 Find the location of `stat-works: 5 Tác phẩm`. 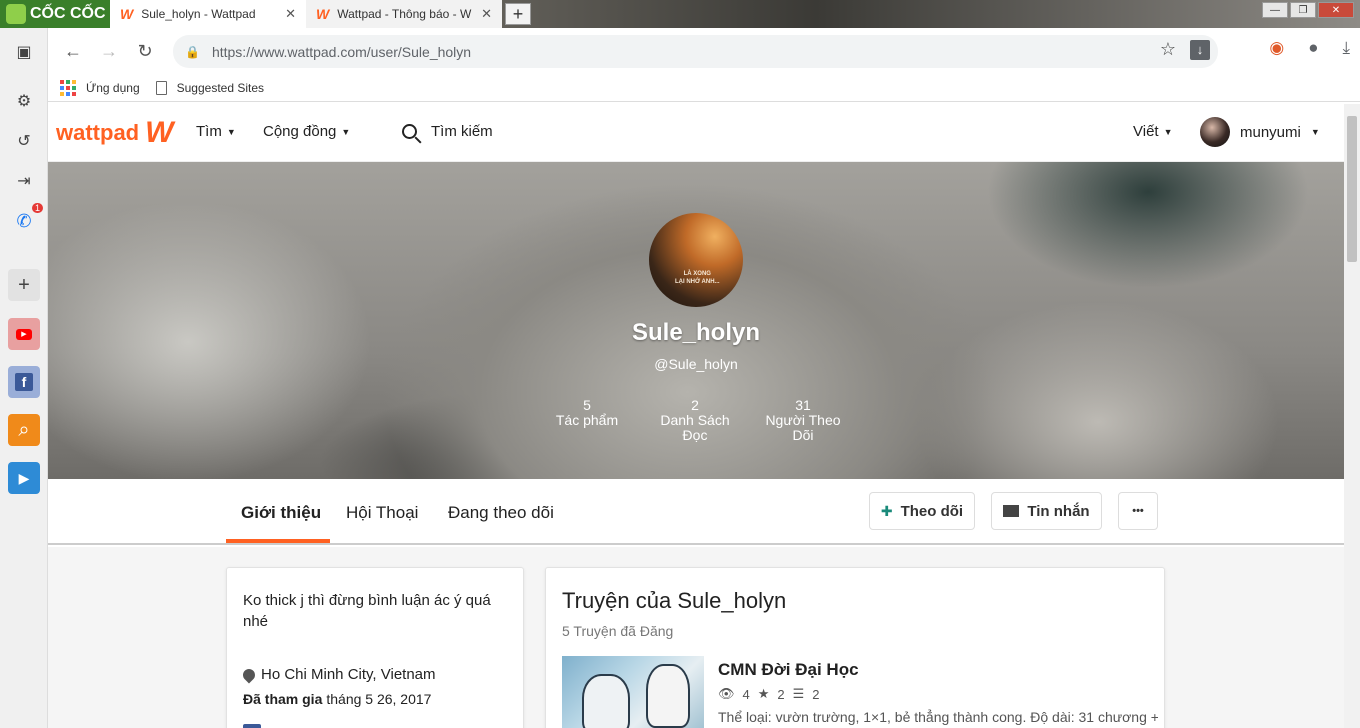

stat-works: 5 Tác phẩm is located at coordinates (587, 413).